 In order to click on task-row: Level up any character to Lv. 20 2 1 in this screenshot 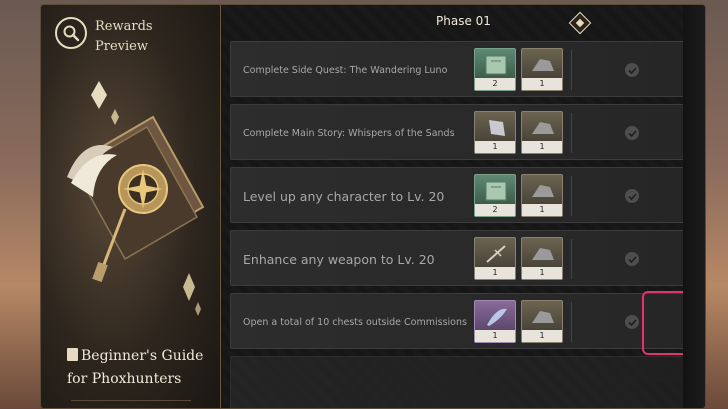, I will do `click(460, 195)`.